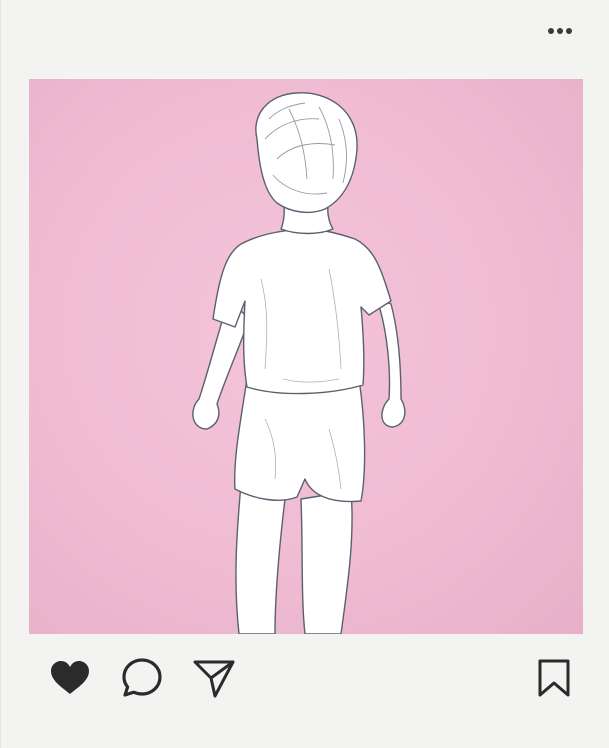  I want to click on more-horizontal-icon, so click(560, 31).